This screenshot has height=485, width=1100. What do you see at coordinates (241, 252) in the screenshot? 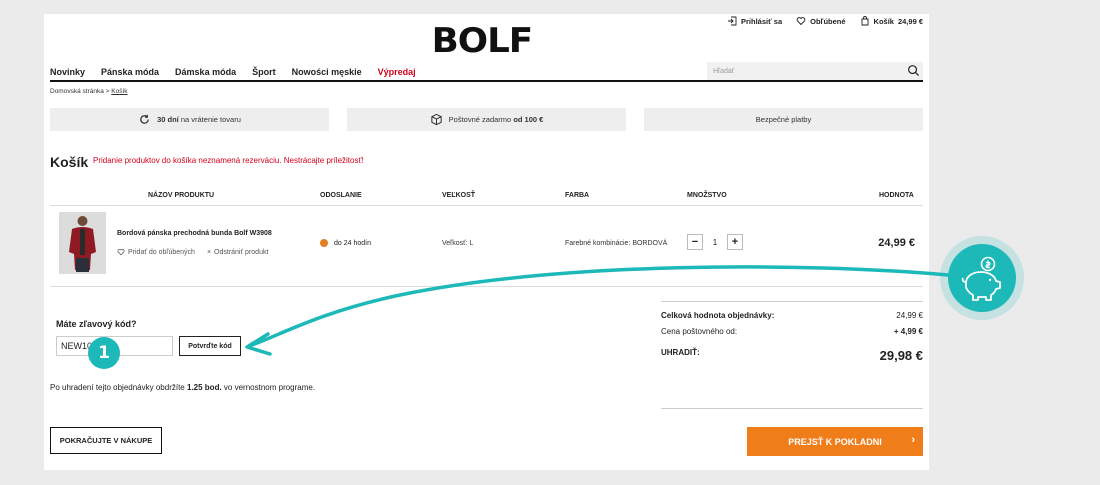
I see `remove-product-label: Odstrániť produkt` at bounding box center [241, 252].